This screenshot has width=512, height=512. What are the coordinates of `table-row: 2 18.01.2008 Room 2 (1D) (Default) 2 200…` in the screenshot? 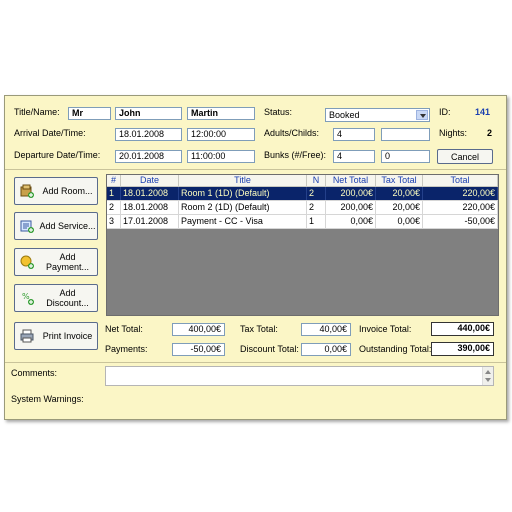 It's located at (302, 208).